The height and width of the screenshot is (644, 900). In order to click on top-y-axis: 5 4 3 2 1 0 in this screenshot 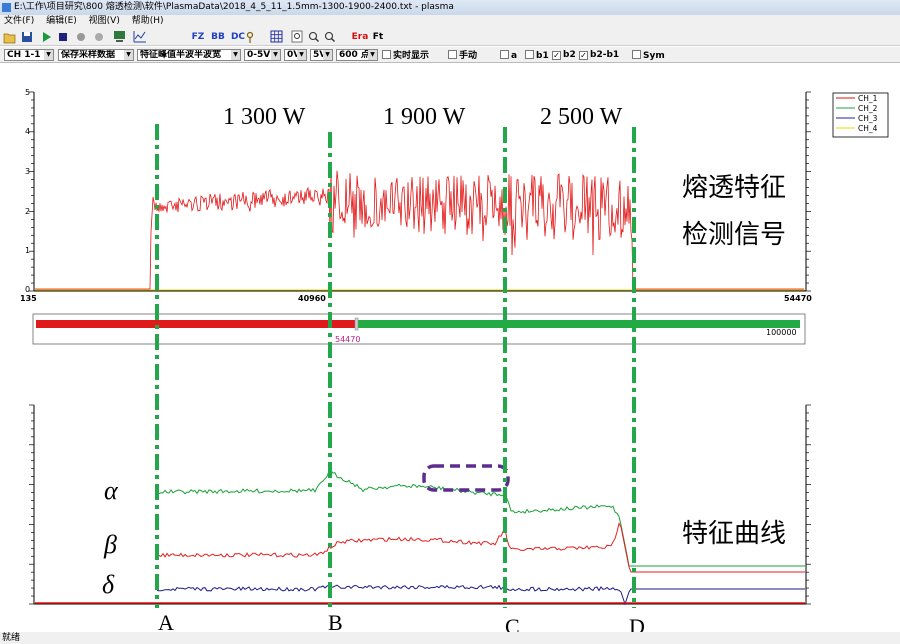, I will do `click(27, 191)`.